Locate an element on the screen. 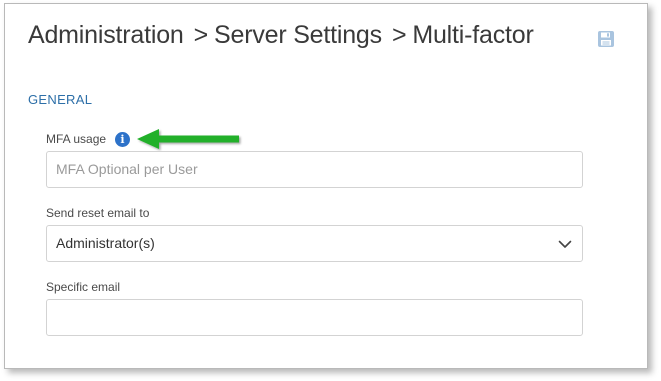  mfa-usage-label: MFA usage is located at coordinates (76, 139).